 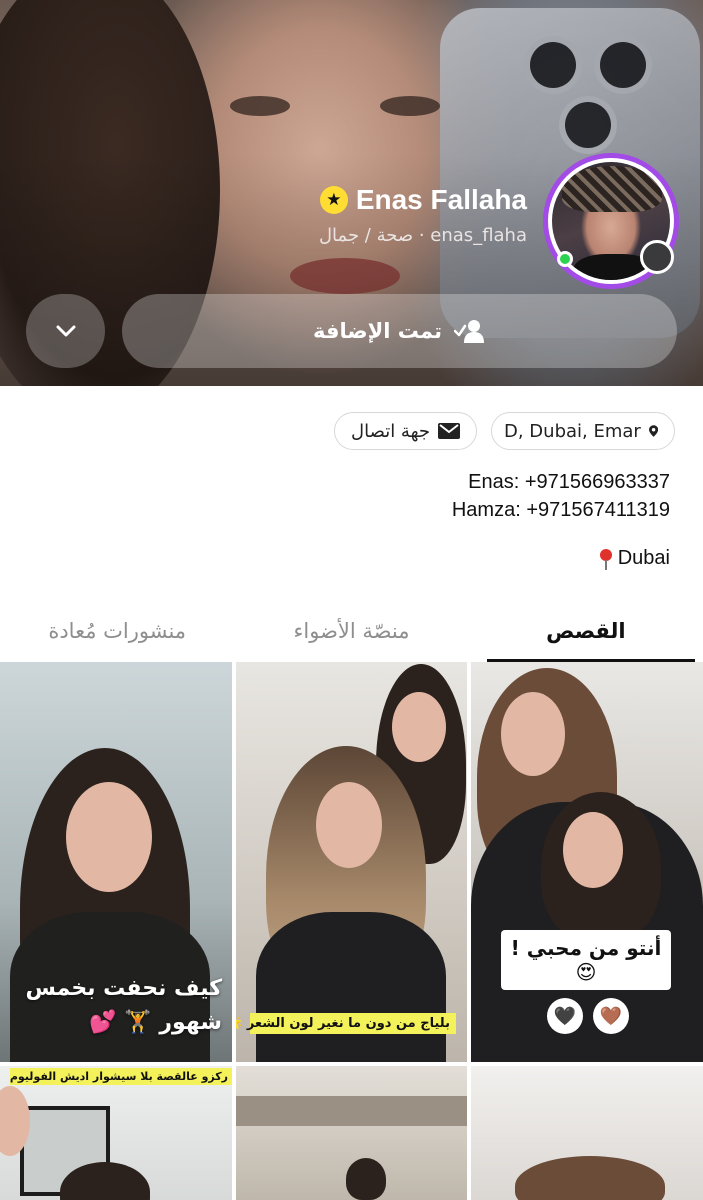 I want to click on info-chips: D, Dubai, Emar جهة اتصال, so click(x=504, y=431).